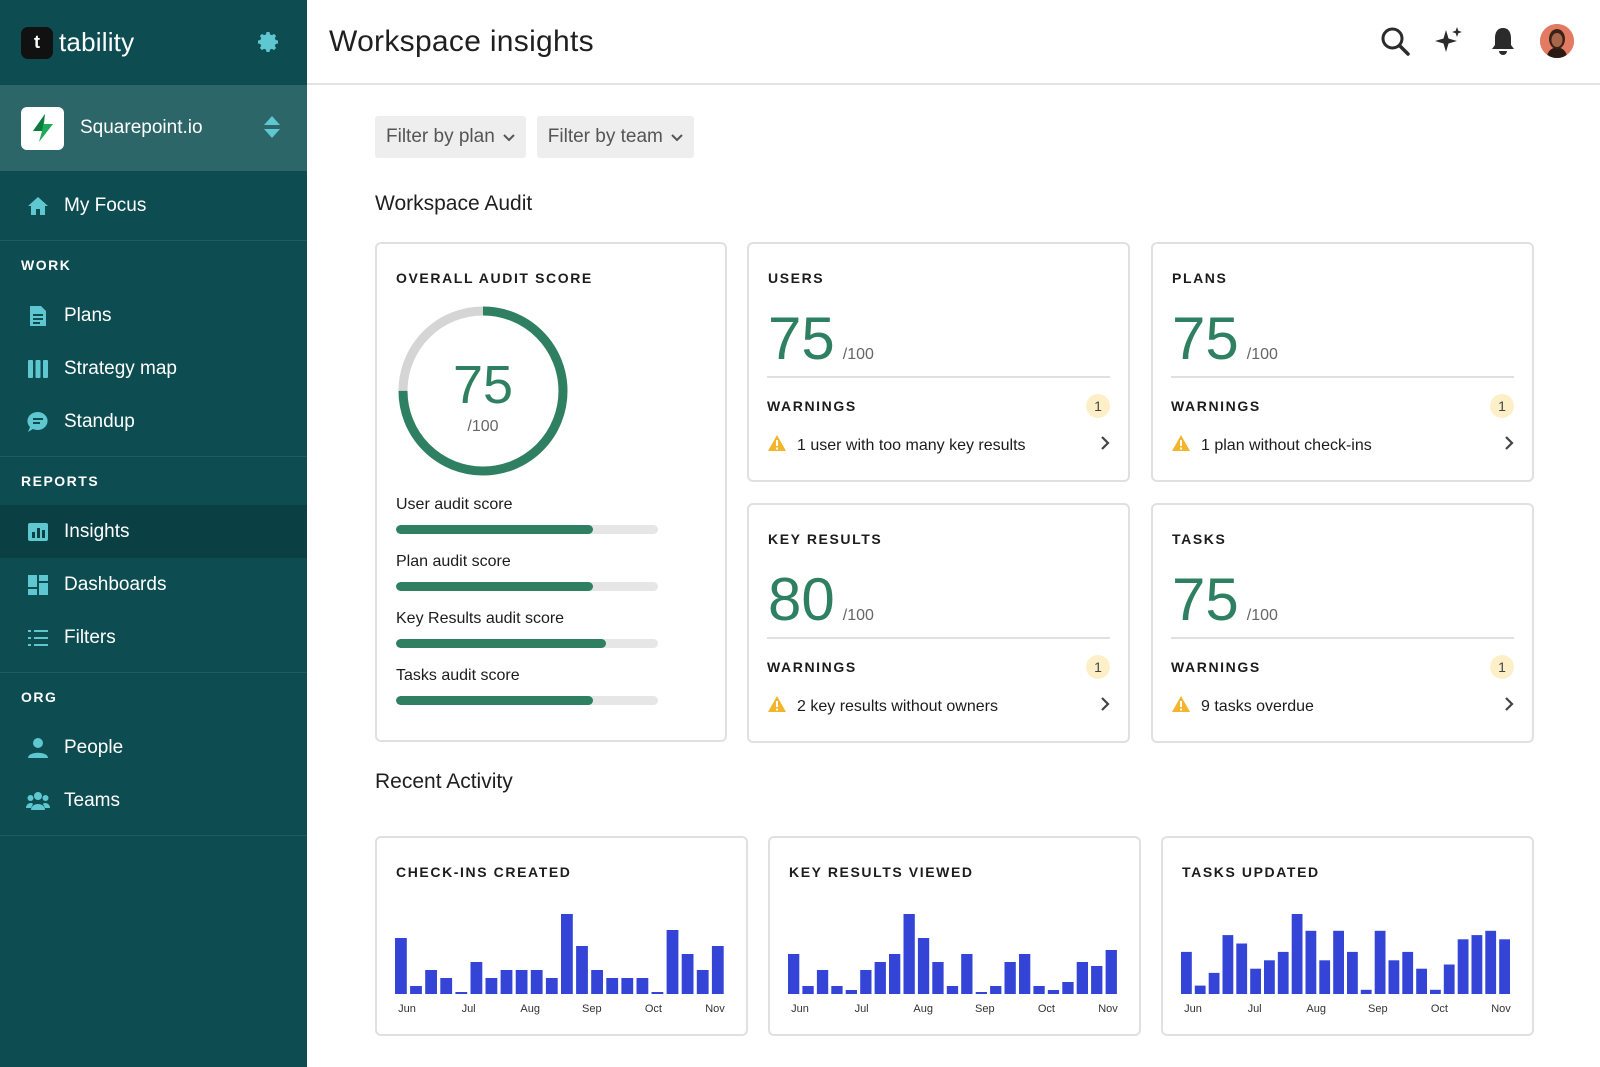  I want to click on list-icon, so click(38, 638).